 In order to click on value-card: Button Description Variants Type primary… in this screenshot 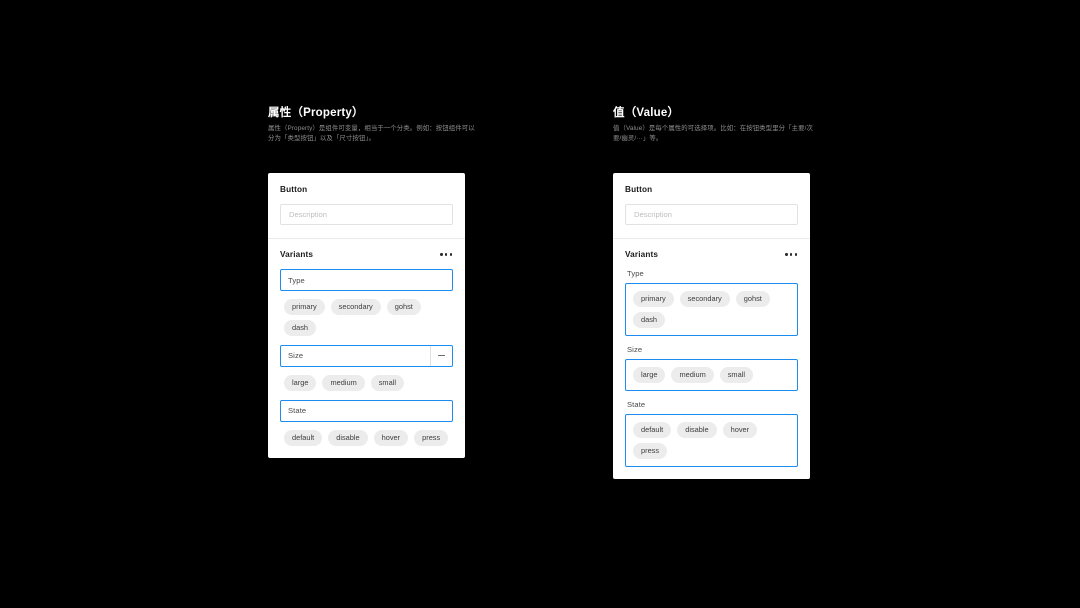, I will do `click(711, 326)`.